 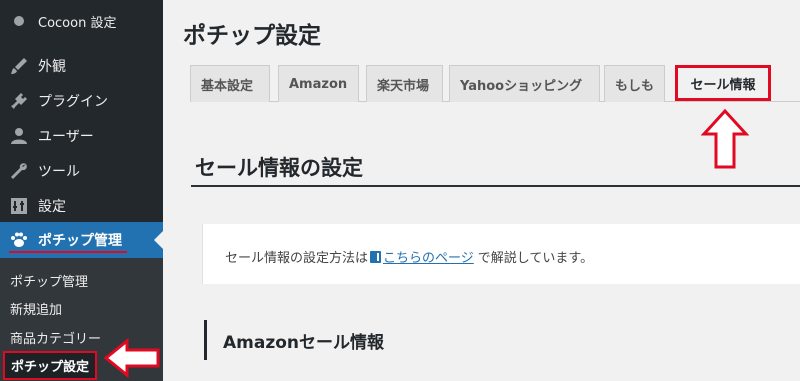 I want to click on annotation-arrow-left-icon, so click(x=131, y=358).